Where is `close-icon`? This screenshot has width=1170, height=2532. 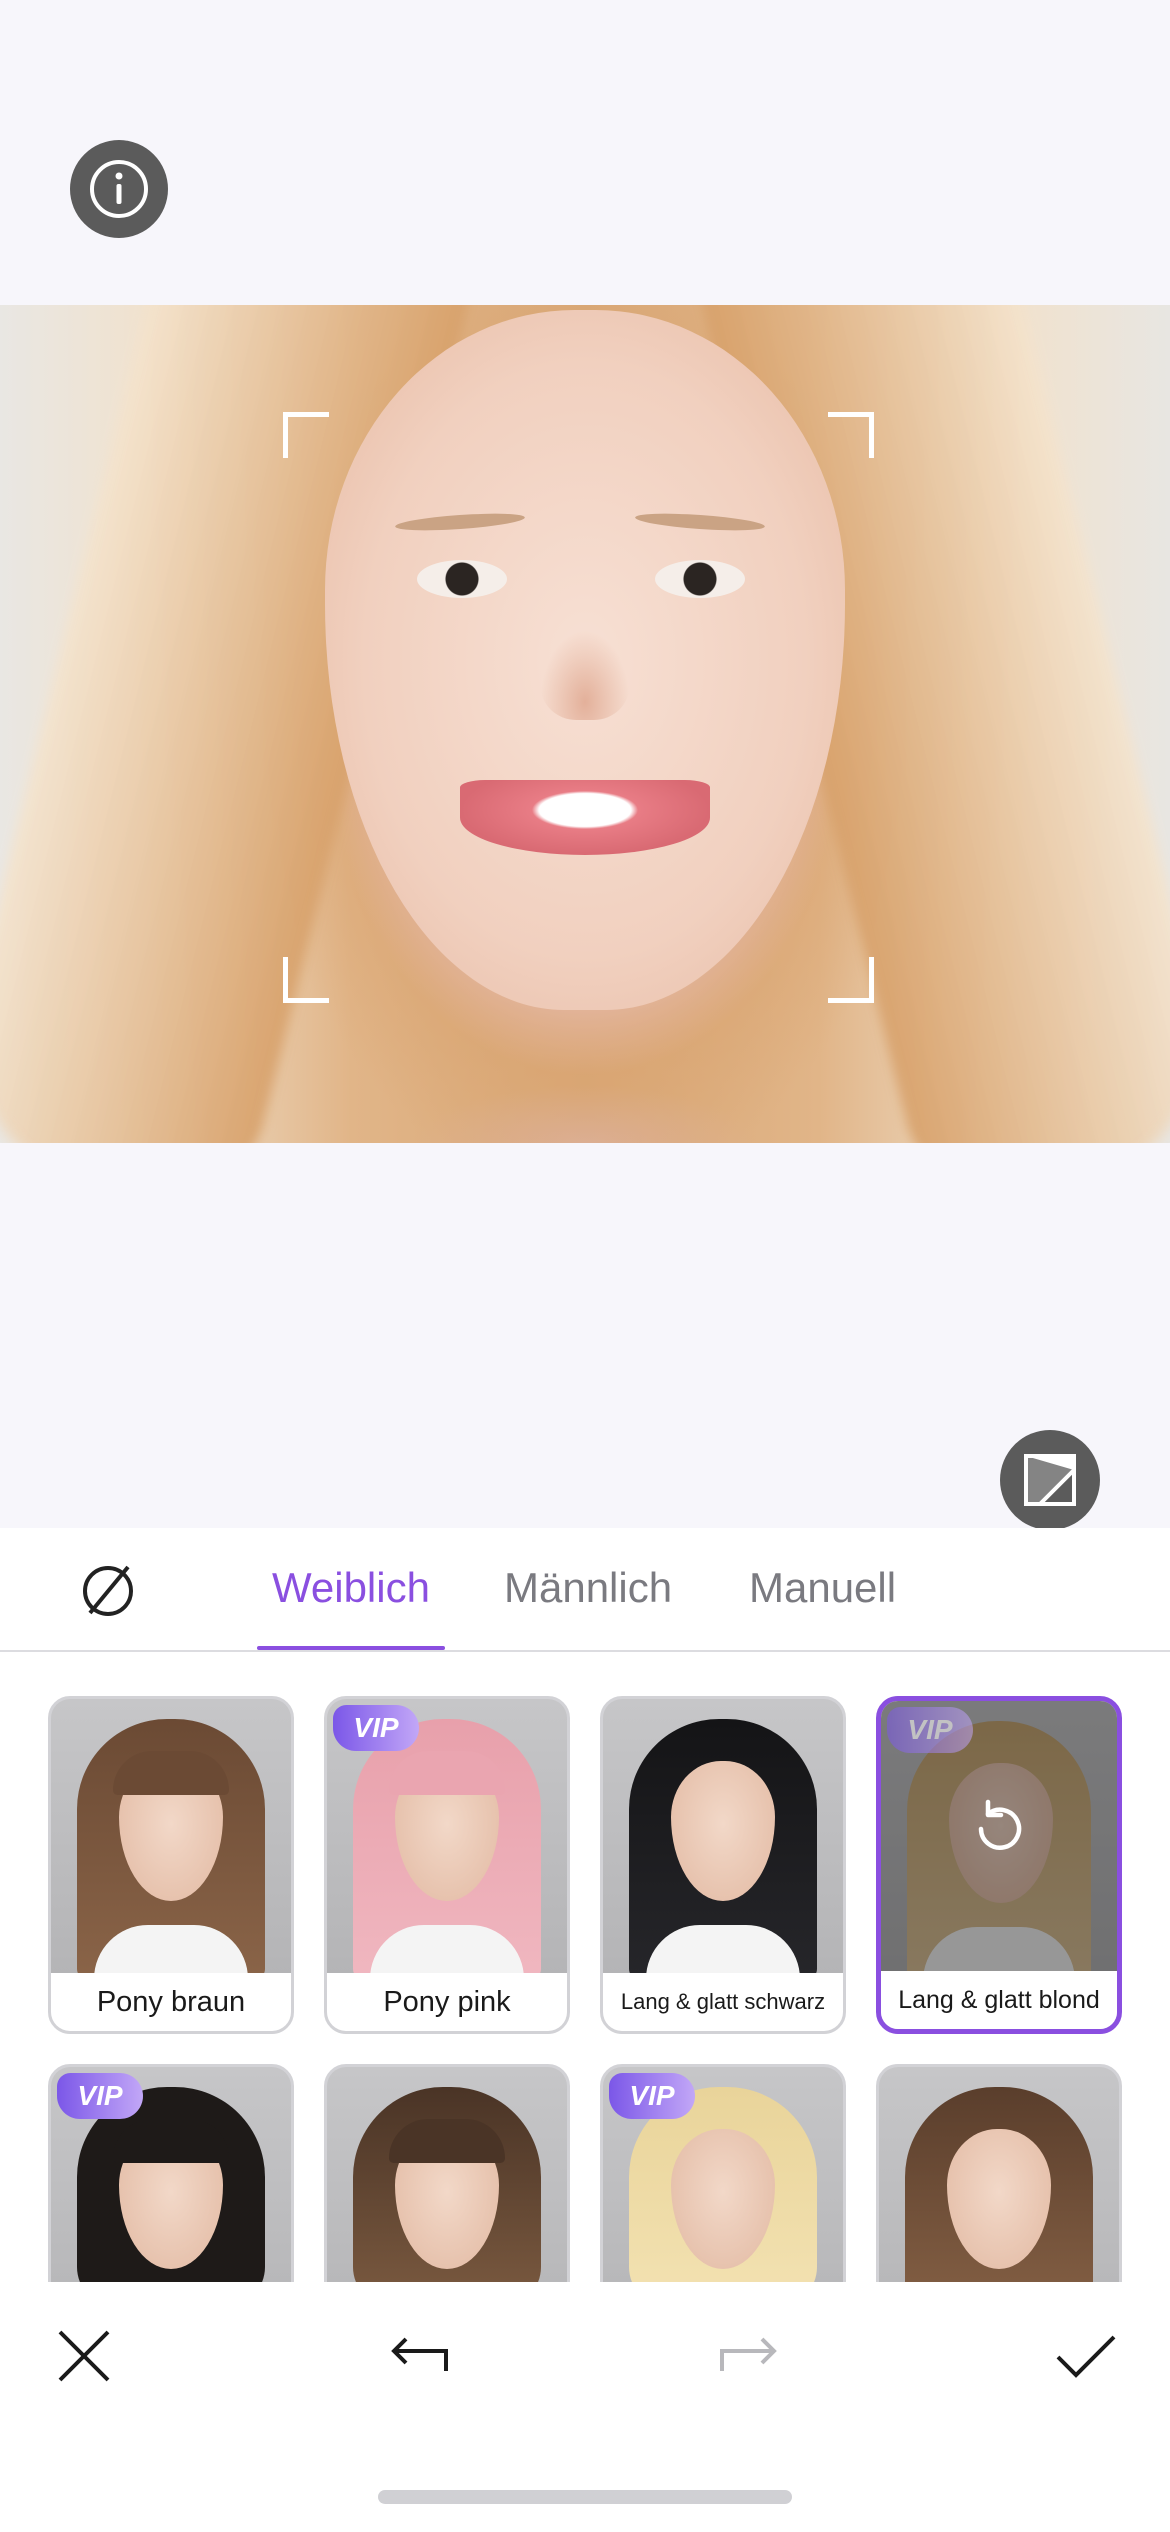
close-icon is located at coordinates (84, 2356).